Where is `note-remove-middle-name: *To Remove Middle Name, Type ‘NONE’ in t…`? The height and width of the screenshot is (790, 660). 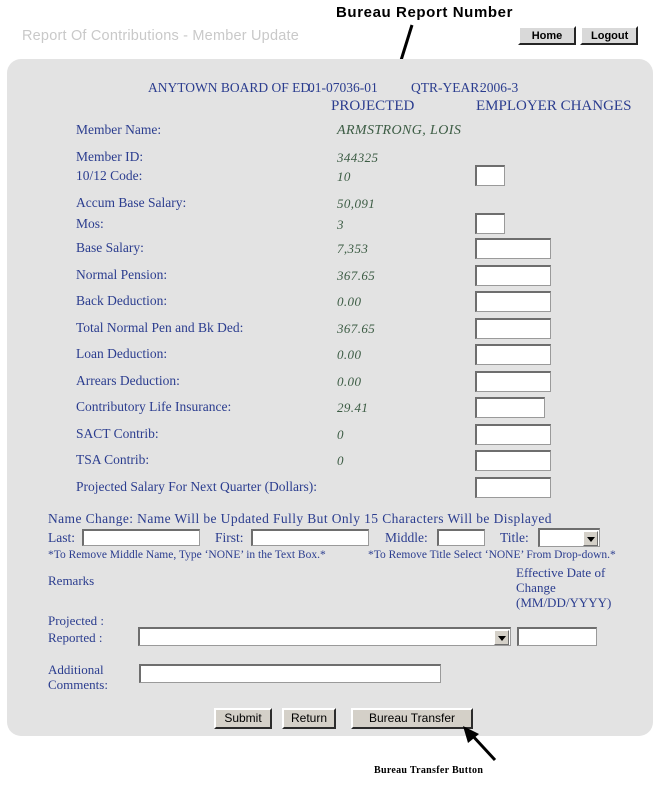
note-remove-middle-name: *To Remove Middle Name, Type ‘NONE’ in t… is located at coordinates (187, 555).